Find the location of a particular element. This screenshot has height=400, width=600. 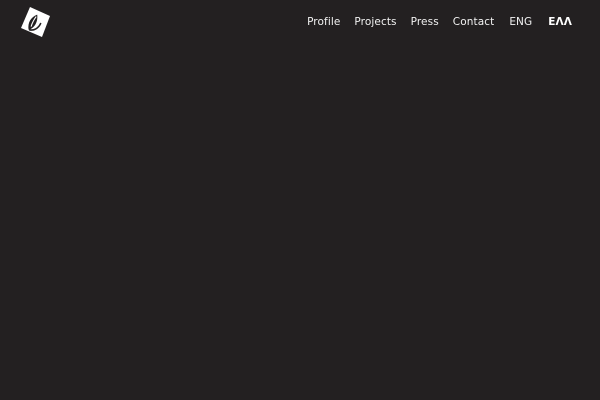

language-switch-greek: ΕΛΛ is located at coordinates (560, 22).